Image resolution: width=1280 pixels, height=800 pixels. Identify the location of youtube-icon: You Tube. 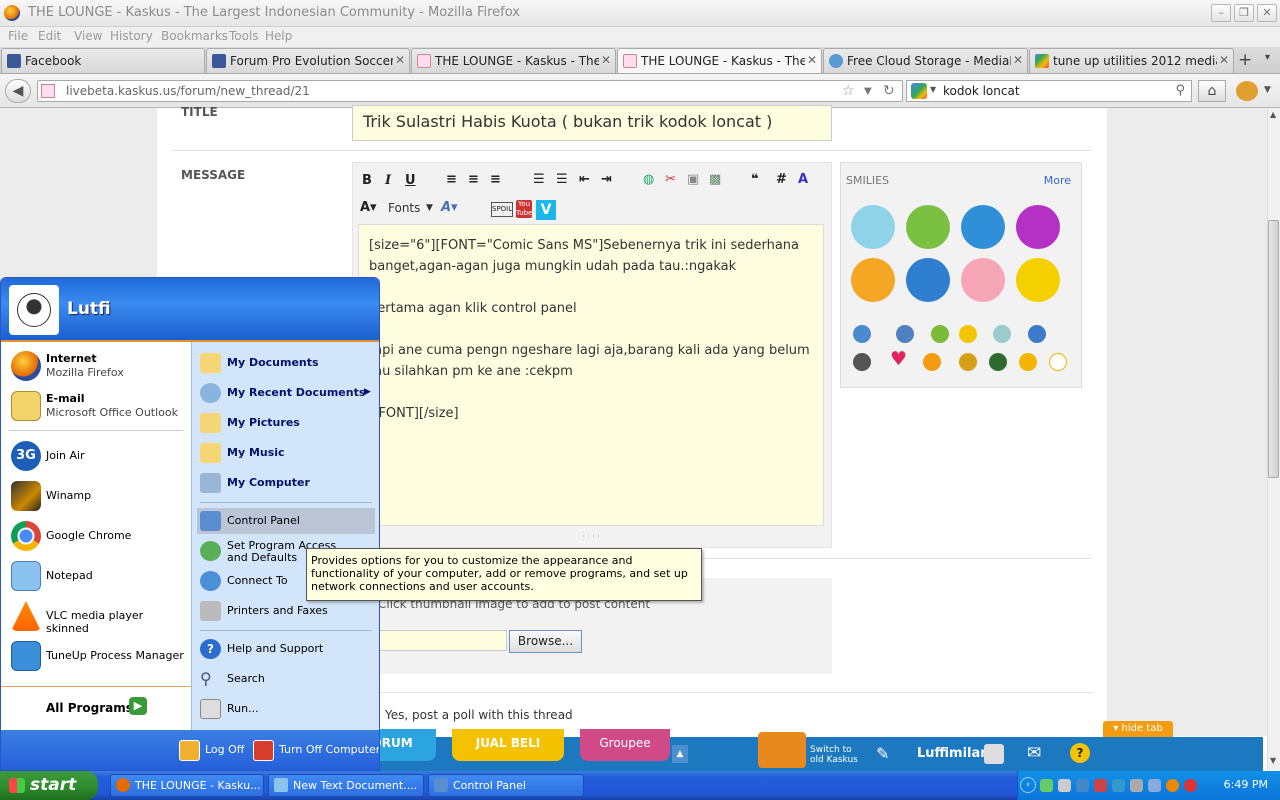
(524, 209).